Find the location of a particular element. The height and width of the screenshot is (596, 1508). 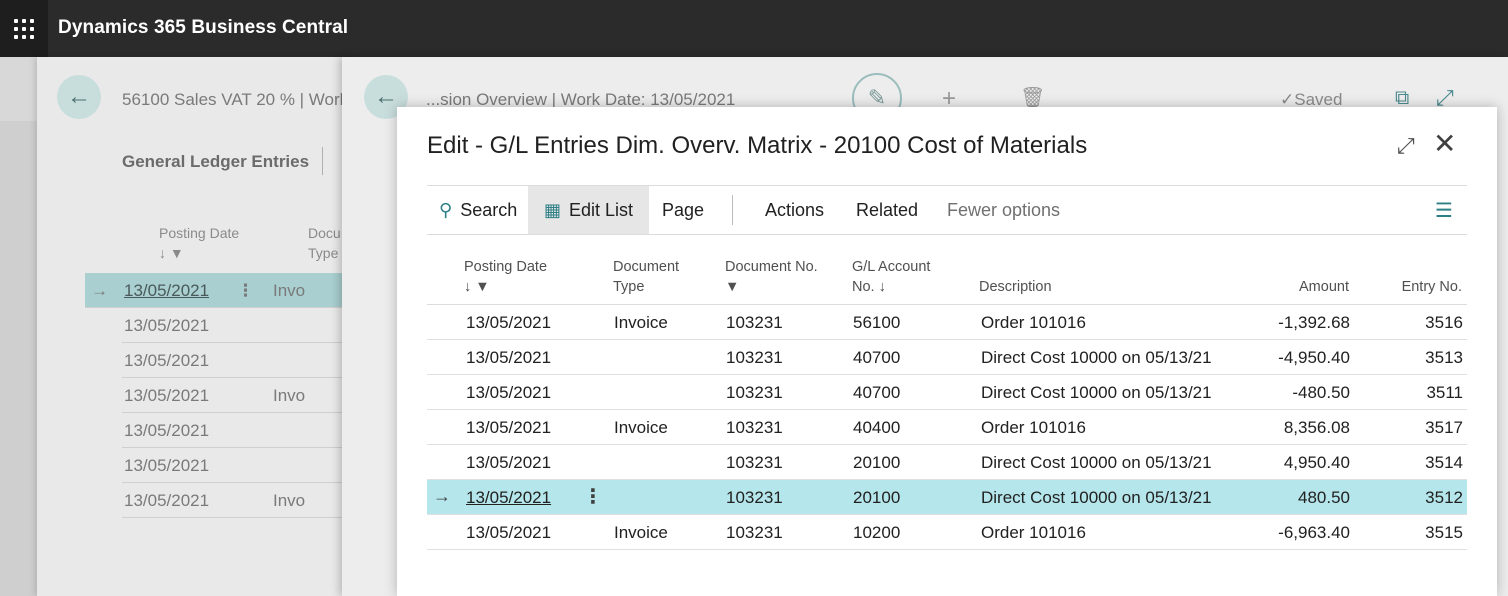

actions-menu: Actions is located at coordinates (794, 210).